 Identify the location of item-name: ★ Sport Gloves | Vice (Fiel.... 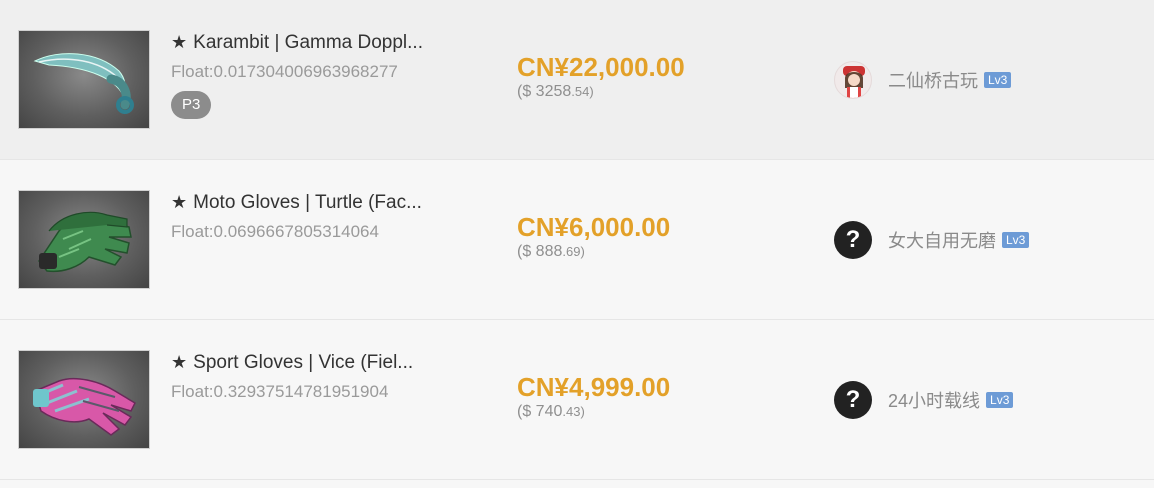
(321, 362).